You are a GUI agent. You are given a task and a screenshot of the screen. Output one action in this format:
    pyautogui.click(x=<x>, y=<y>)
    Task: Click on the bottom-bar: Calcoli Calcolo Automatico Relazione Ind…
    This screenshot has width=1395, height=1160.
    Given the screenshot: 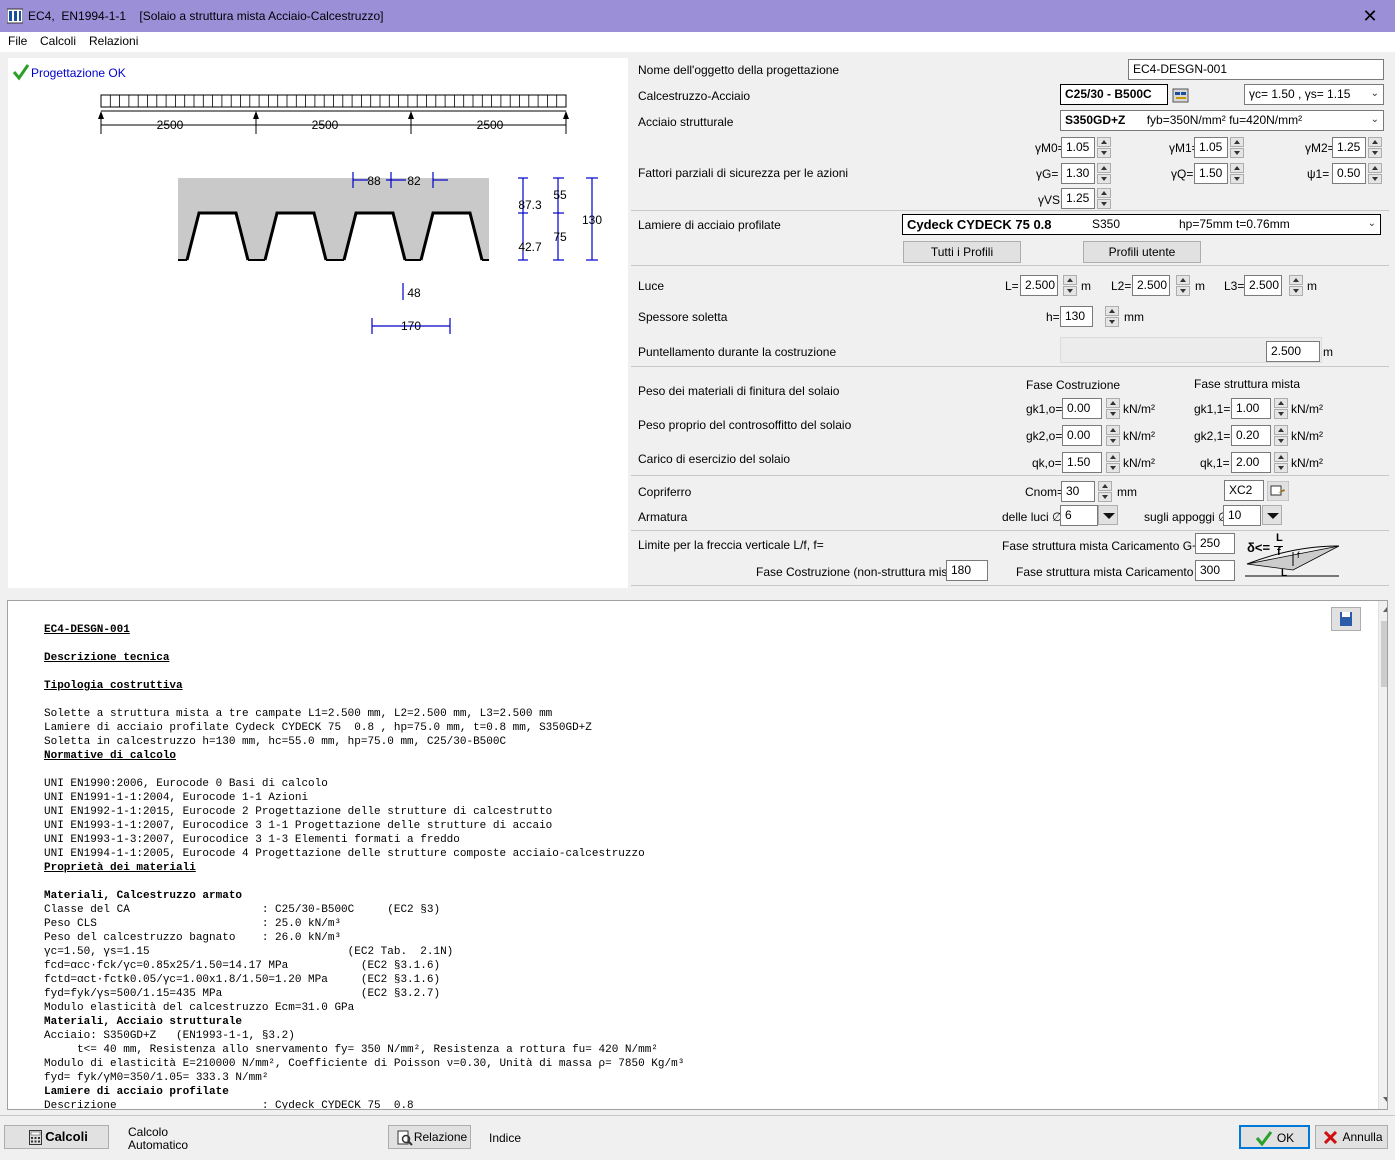 What is the action you would take?
    pyautogui.click(x=697, y=1137)
    